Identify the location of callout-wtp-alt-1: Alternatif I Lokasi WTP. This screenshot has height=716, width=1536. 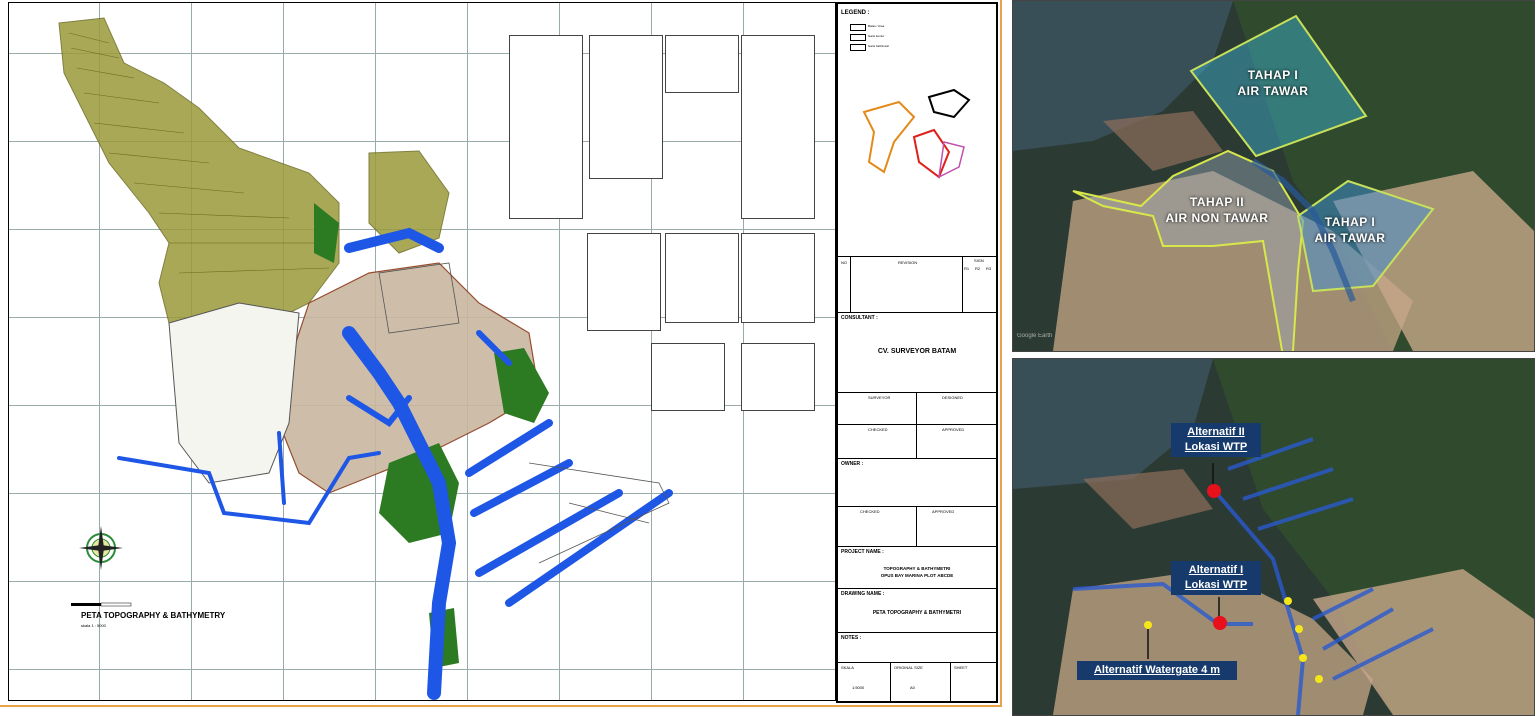
(1216, 578).